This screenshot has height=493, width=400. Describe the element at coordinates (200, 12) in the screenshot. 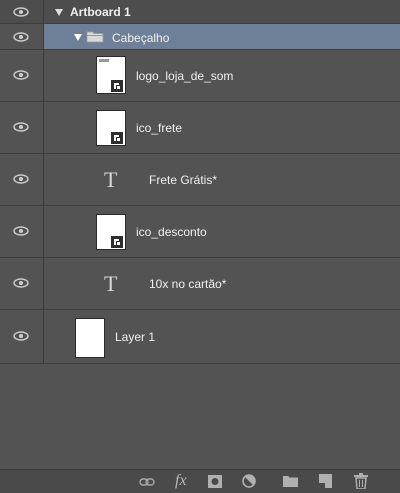

I see `layer-row-artboard: Artboard 1` at that location.